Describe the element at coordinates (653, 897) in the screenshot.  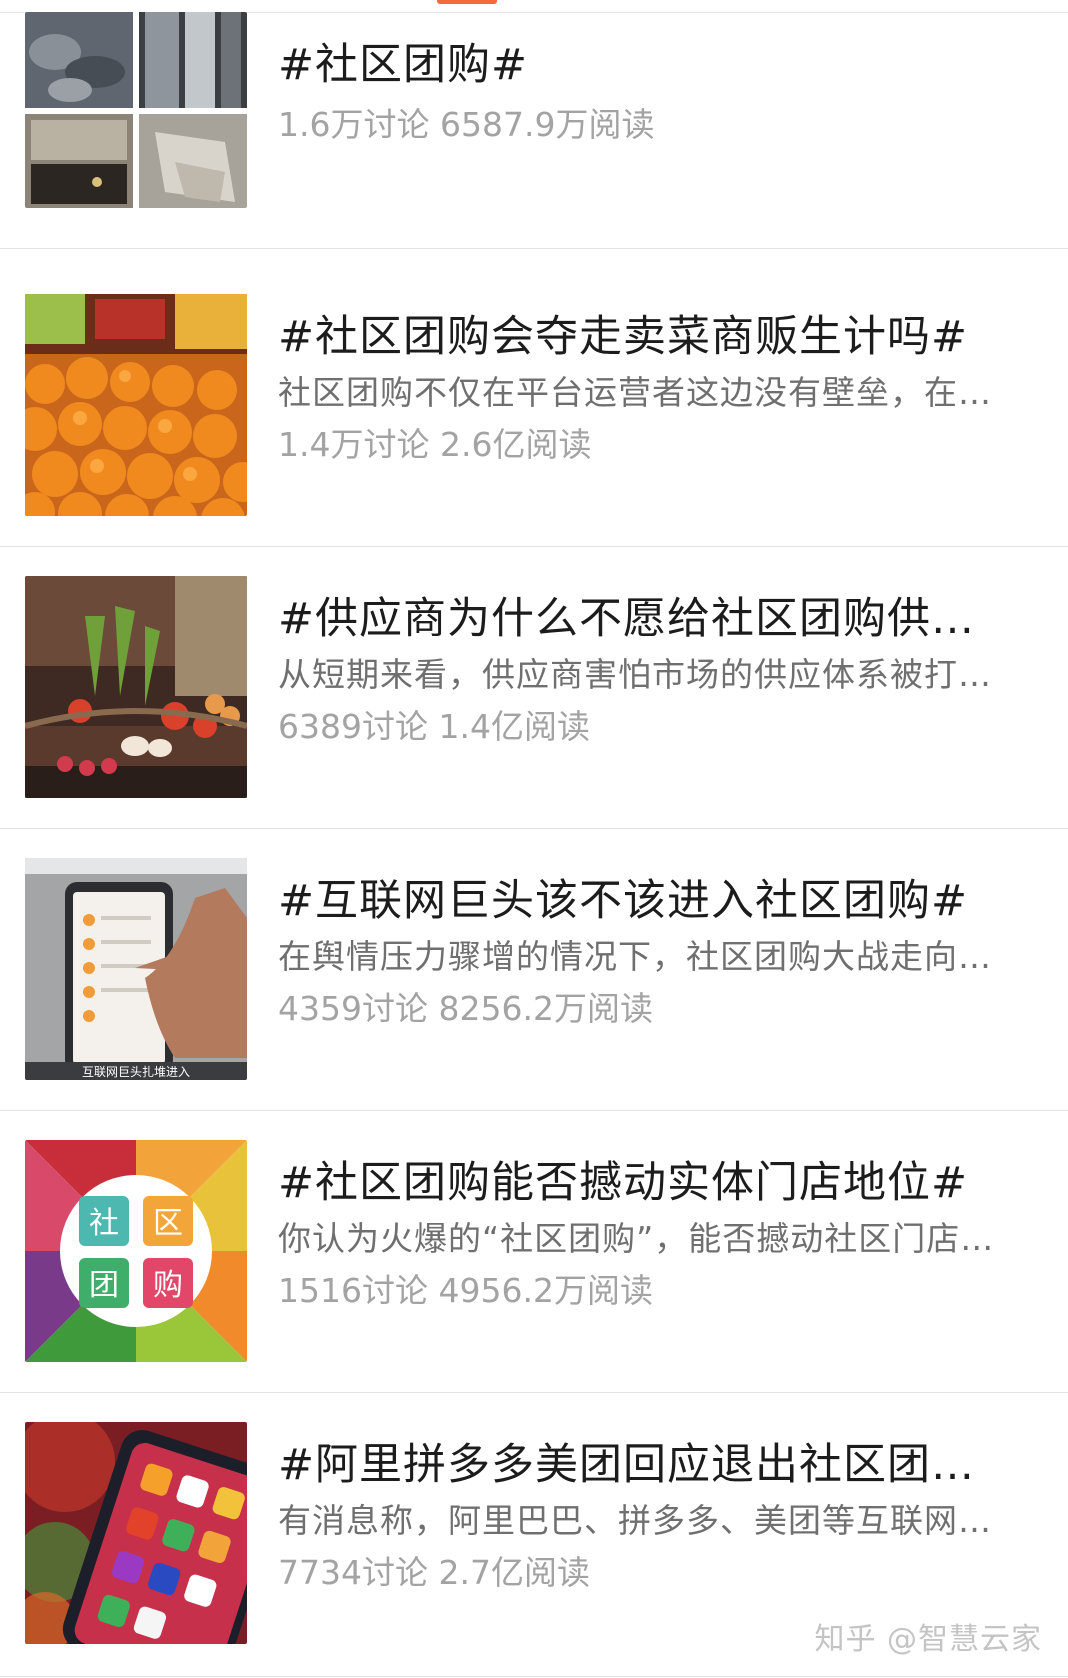
I see `topic-title: #互联网巨头该不该进入社区团购#` at that location.